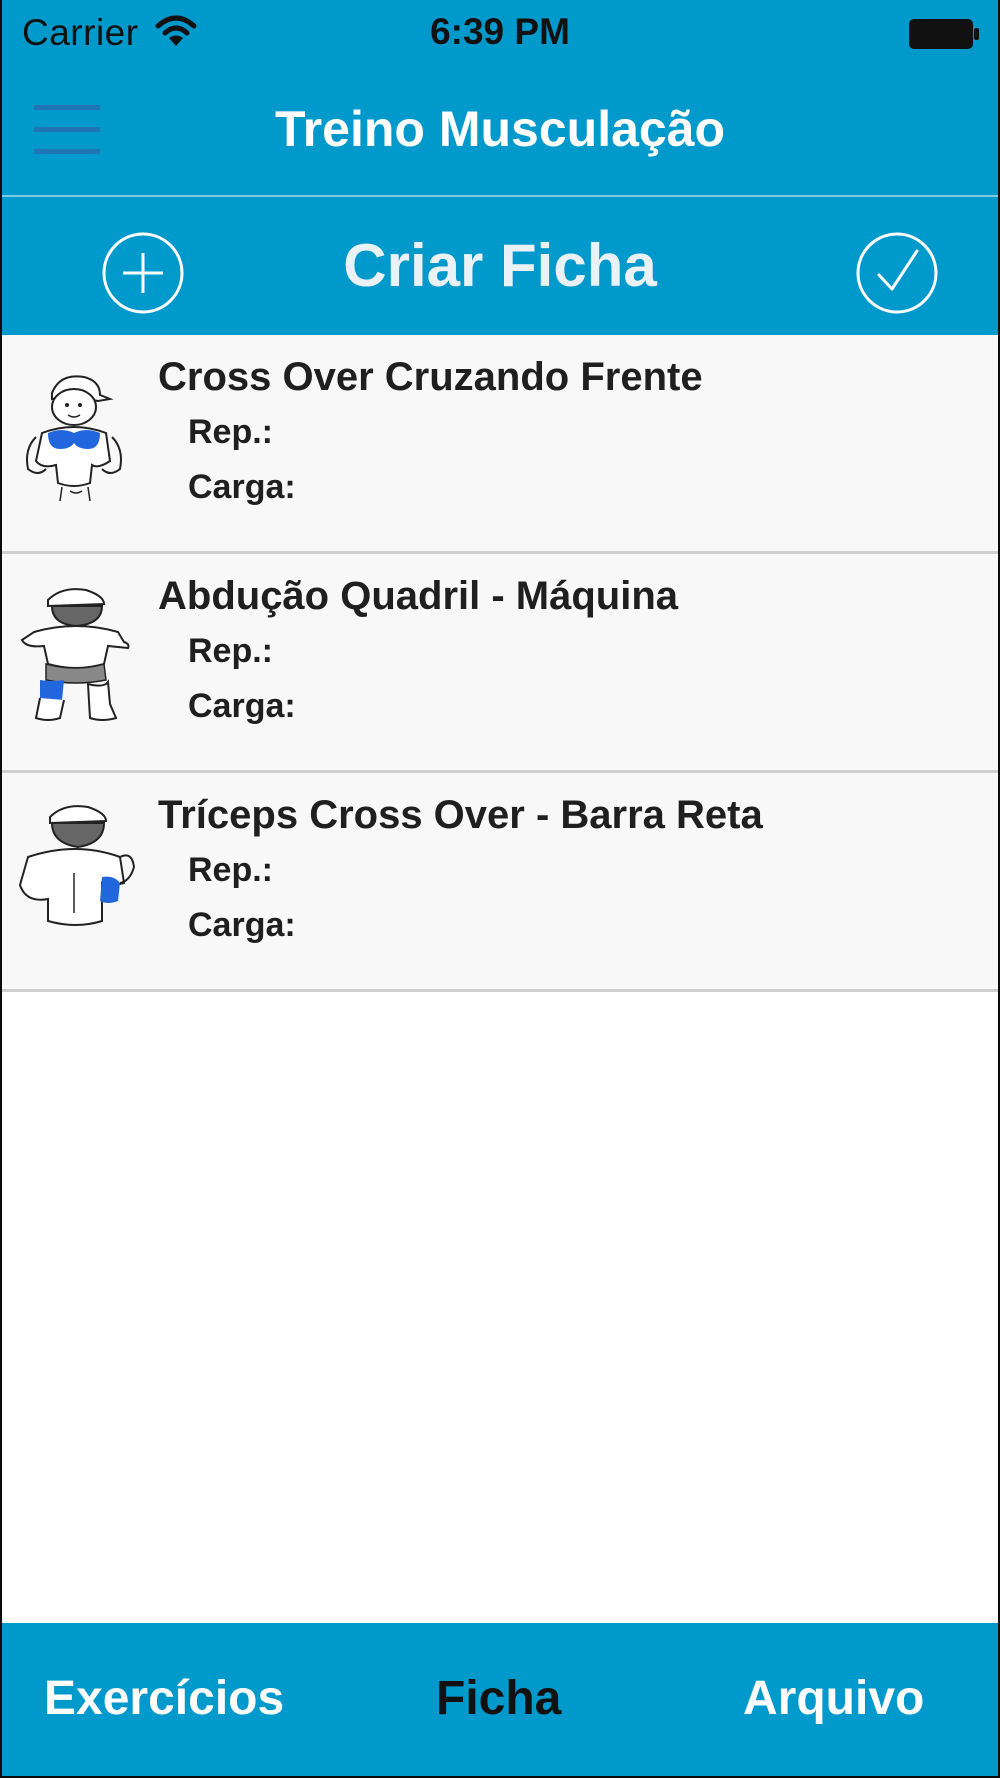 Image resolution: width=1000 pixels, height=1778 pixels. Describe the element at coordinates (500, 444) in the screenshot. I see `list-item: Cross Over Cruzando Frente Rep.: Carga:` at that location.